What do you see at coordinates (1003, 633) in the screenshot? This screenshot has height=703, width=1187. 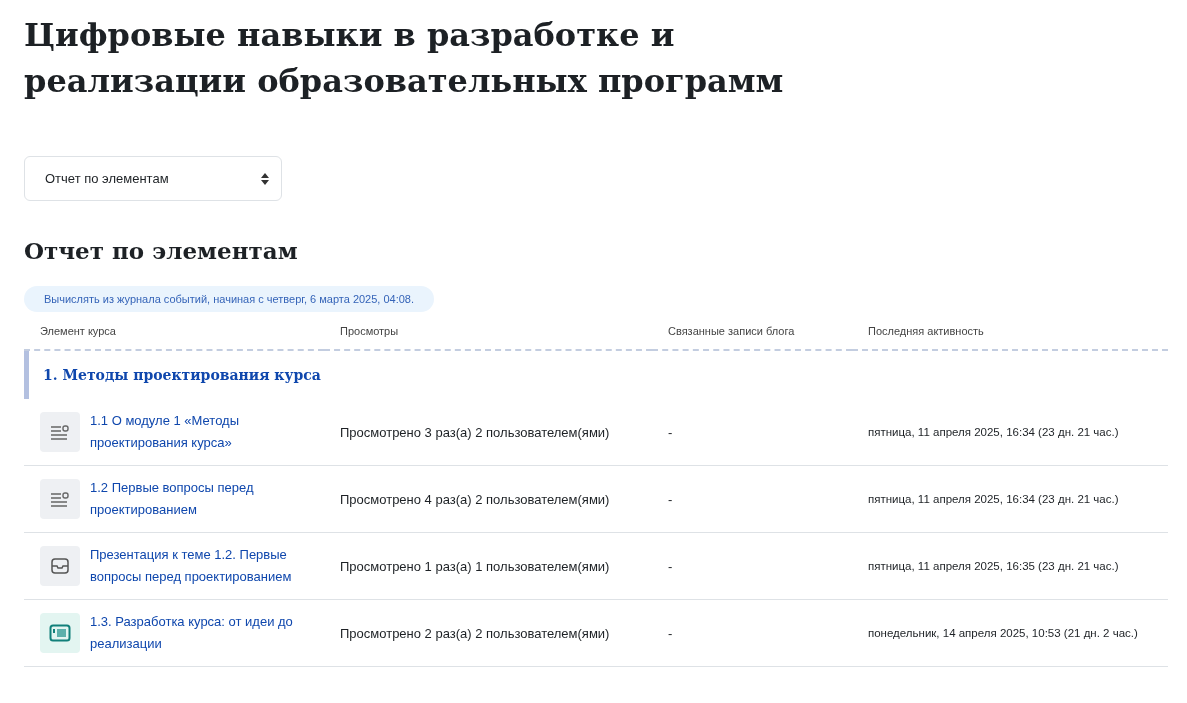 I see `last-activity-text: понедельник, 14 апреля 2025, 10:53 (21 дн. 2 час.)` at bounding box center [1003, 633].